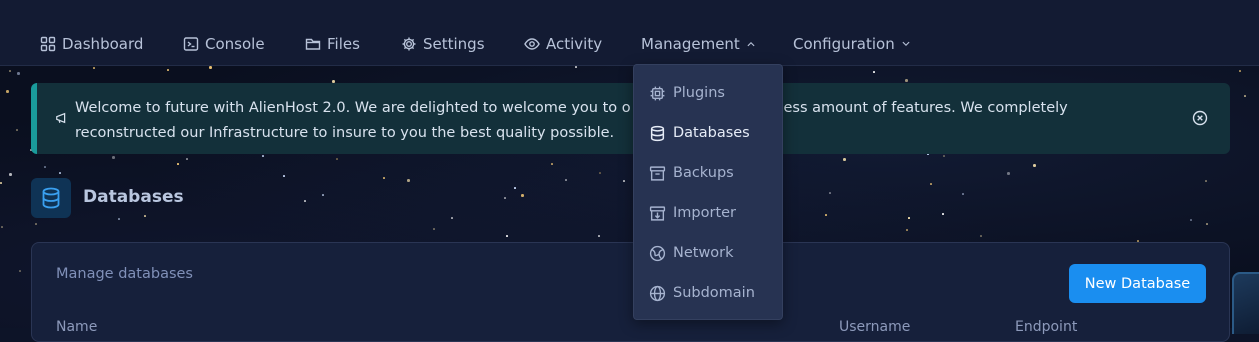  I want to click on menu-item-label: Databases, so click(711, 133).